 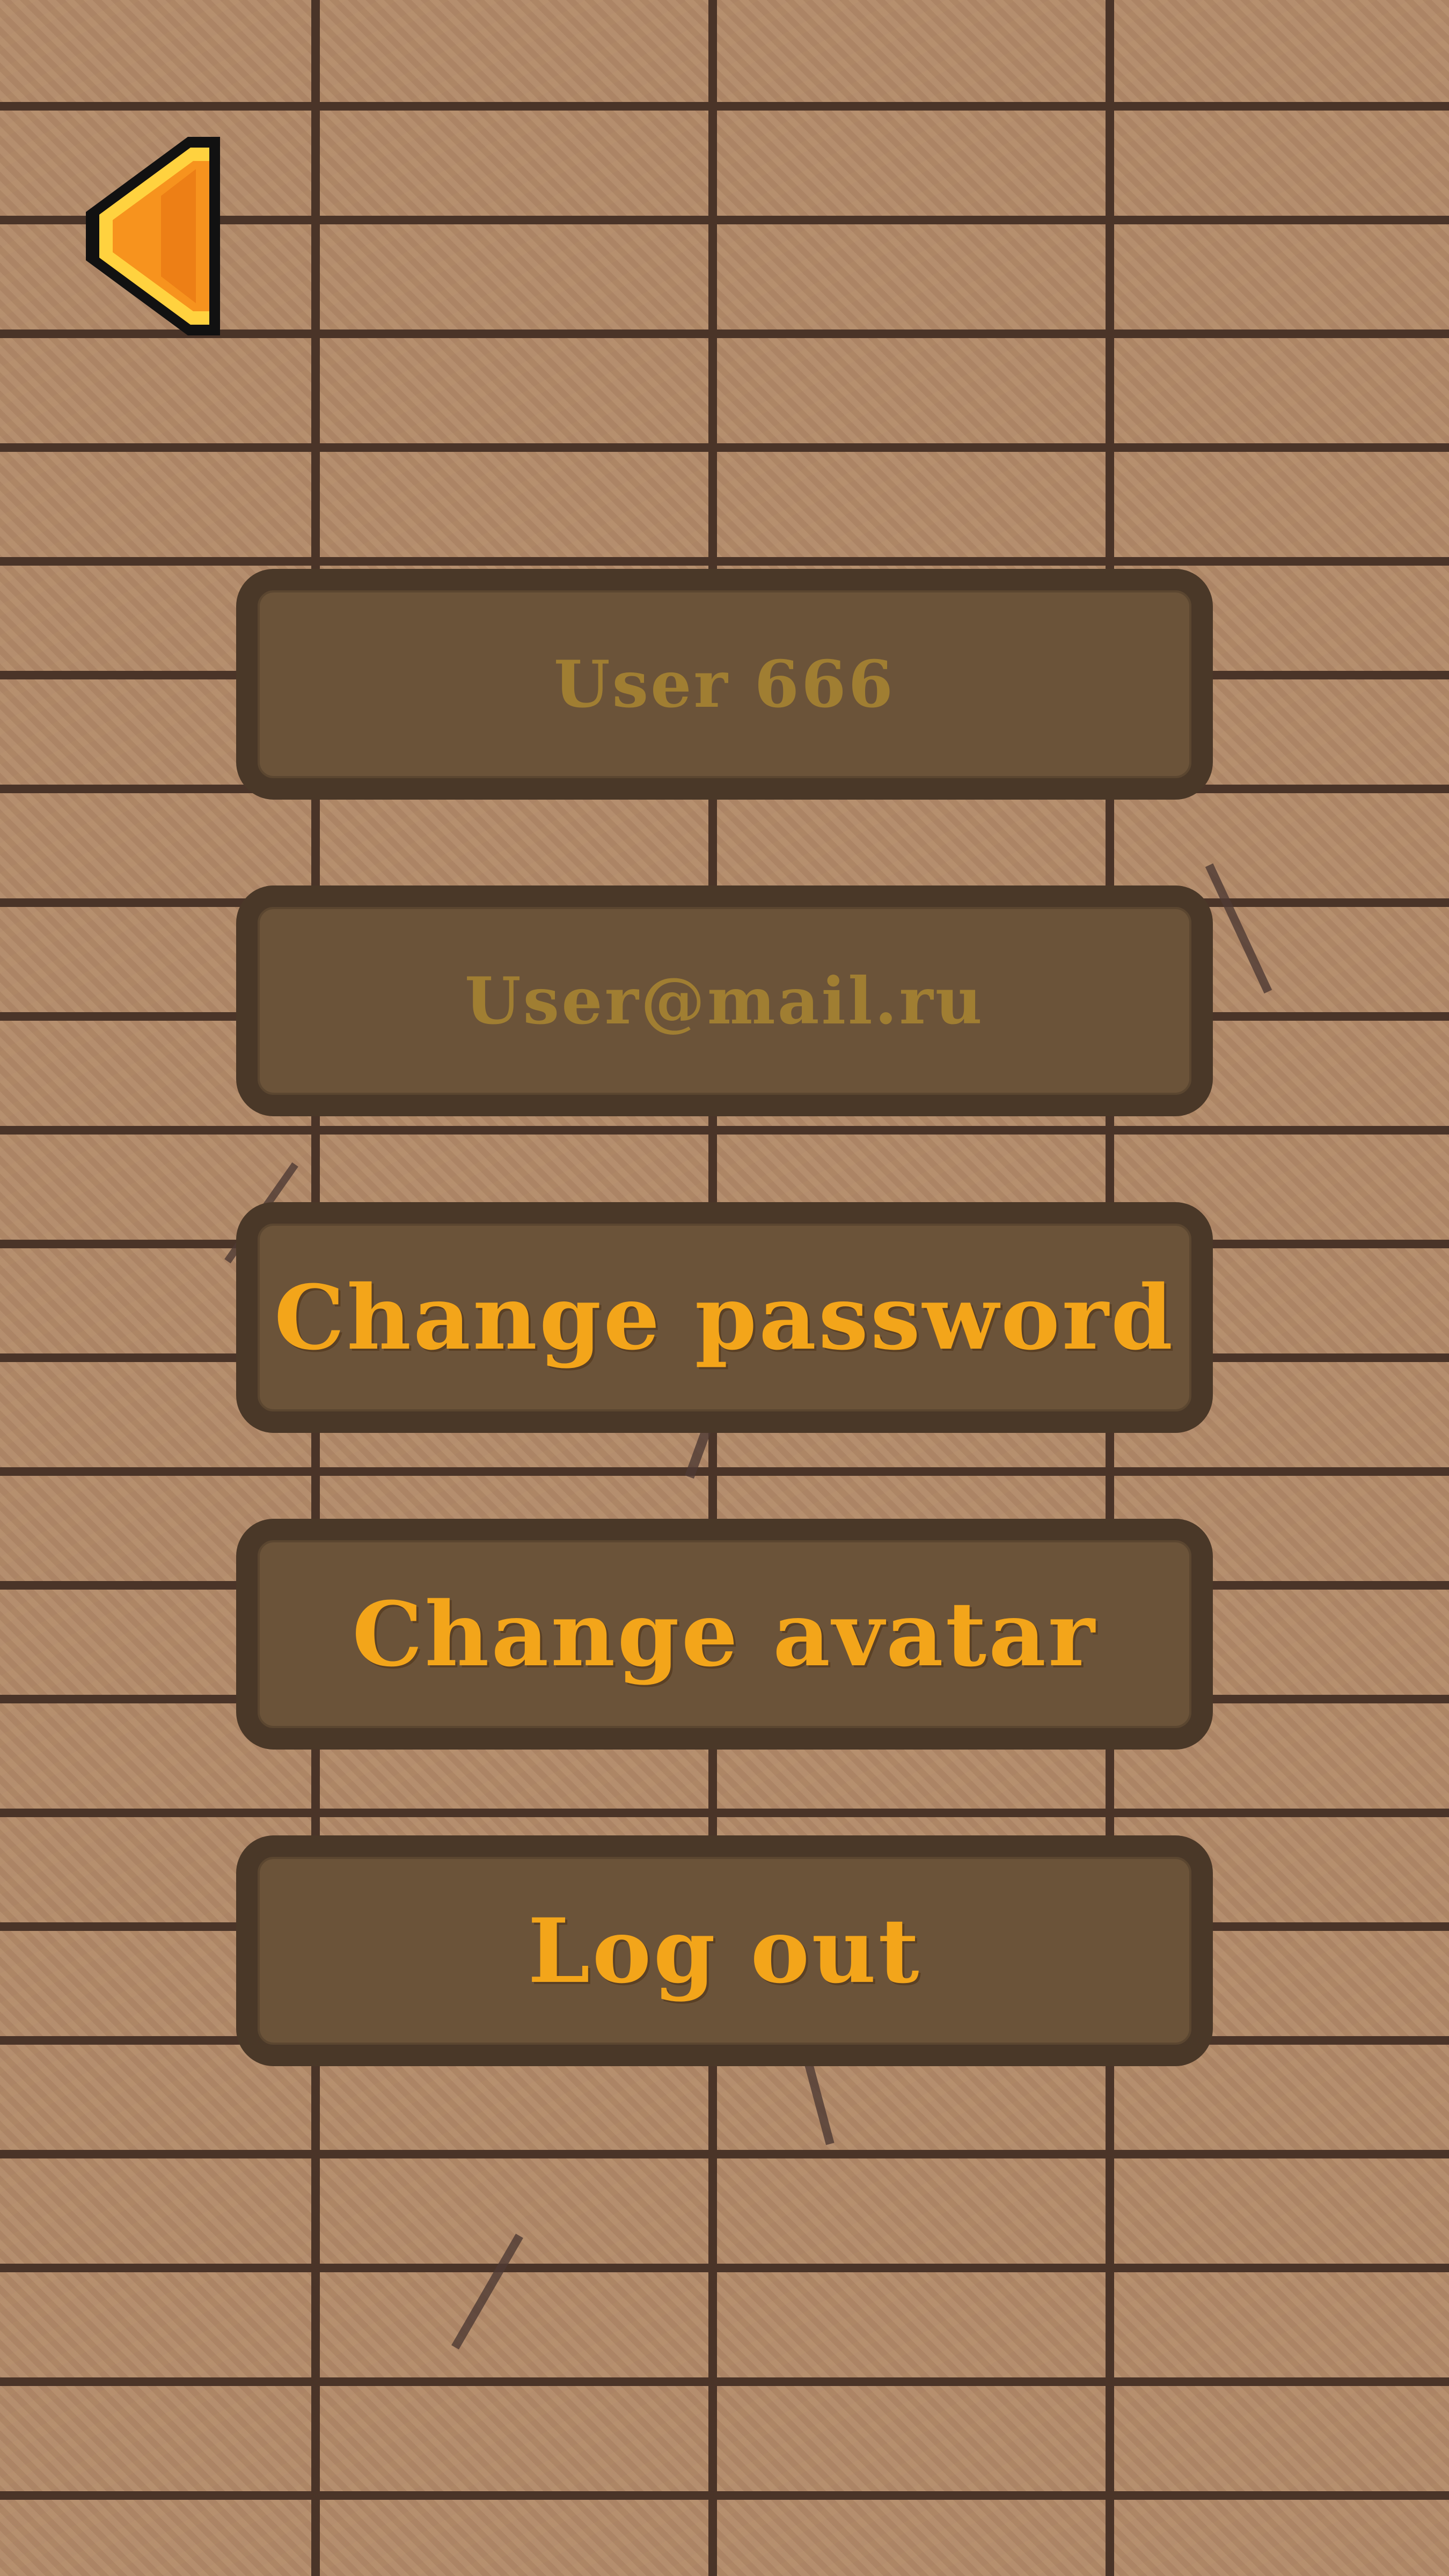 I want to click on log-out-label: Log out, so click(x=724, y=1951).